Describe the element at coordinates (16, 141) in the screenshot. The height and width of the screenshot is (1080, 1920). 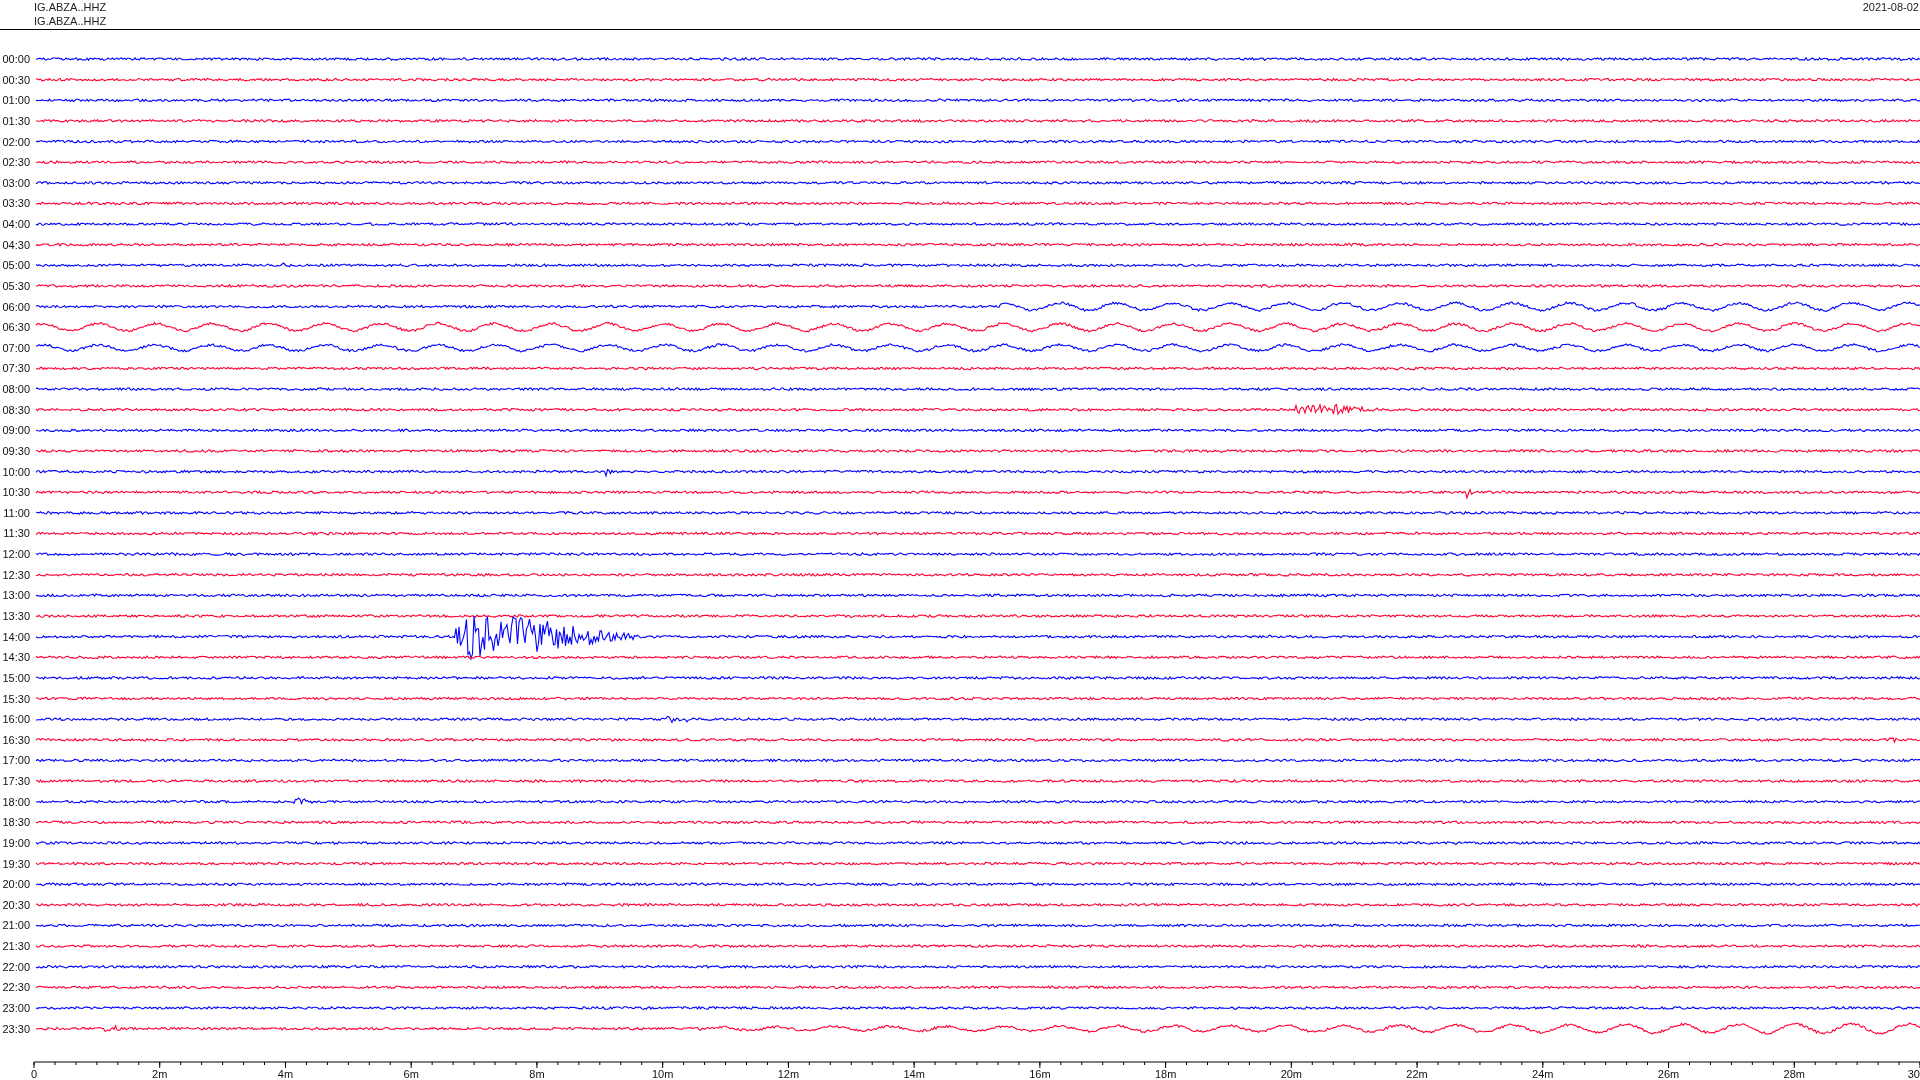
I see `time-label: 02:00` at that location.